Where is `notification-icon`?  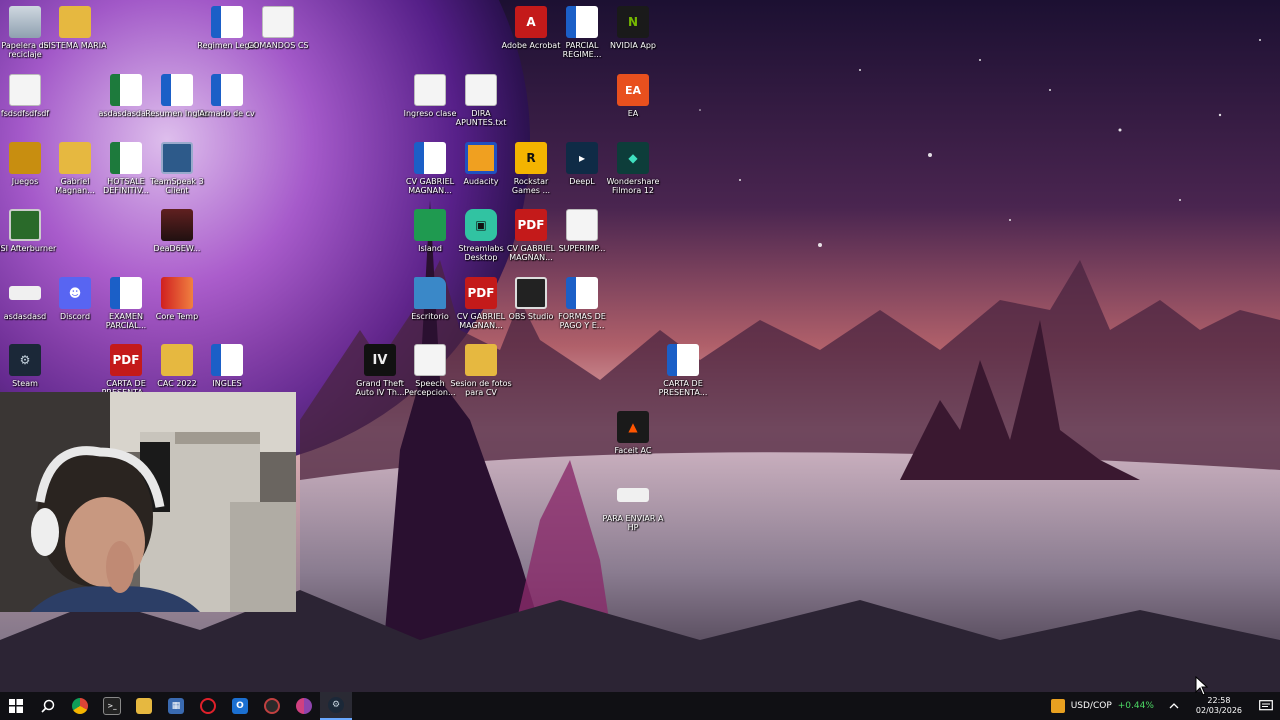
notification-icon is located at coordinates (1266, 705).